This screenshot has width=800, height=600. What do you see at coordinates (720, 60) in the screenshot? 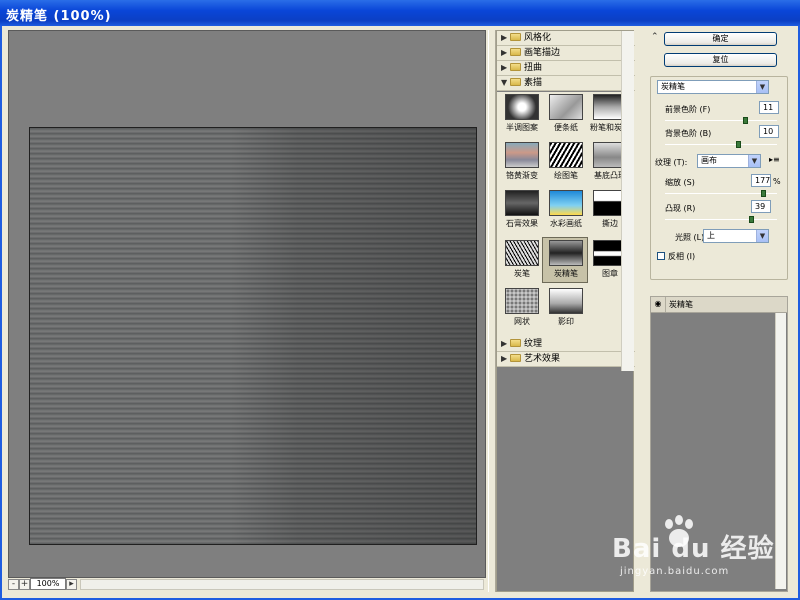
I see `reset-button: 复位` at bounding box center [720, 60].